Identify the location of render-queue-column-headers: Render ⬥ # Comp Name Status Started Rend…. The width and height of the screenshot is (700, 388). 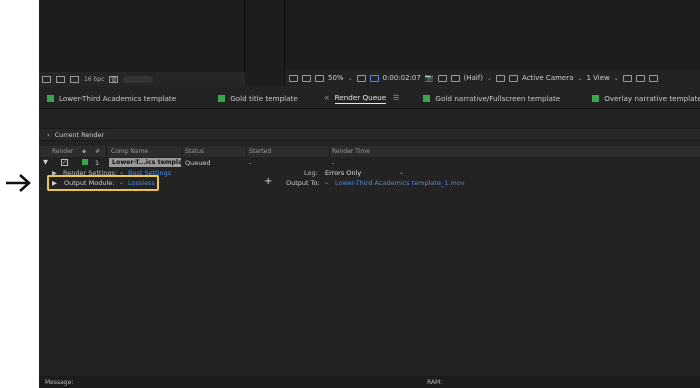
(369, 151).